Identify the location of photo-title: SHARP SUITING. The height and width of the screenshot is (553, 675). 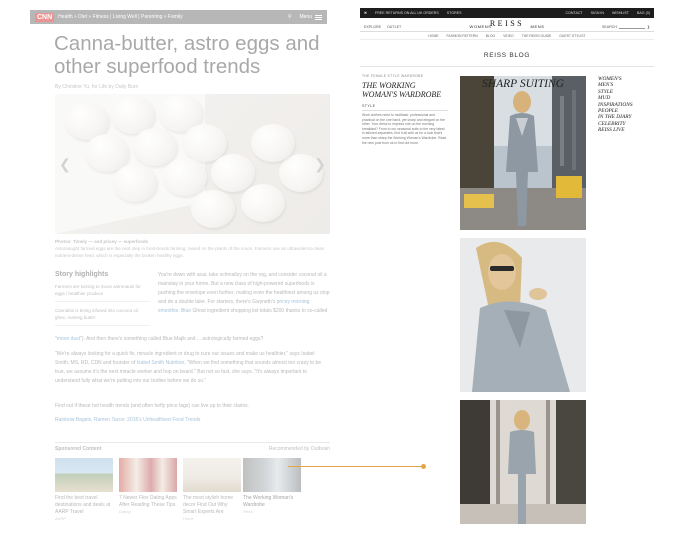
(523, 84).